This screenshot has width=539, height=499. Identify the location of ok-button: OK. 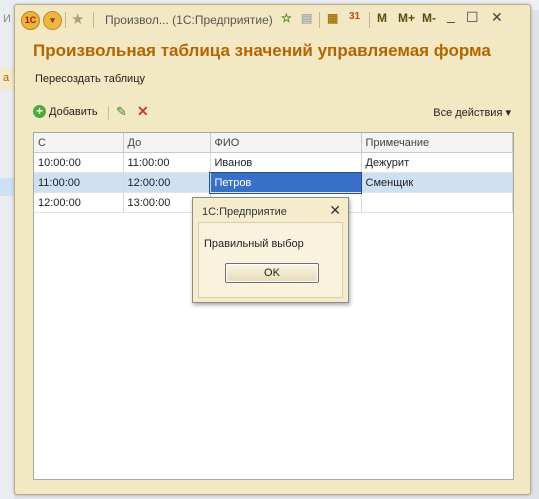
(272, 273).